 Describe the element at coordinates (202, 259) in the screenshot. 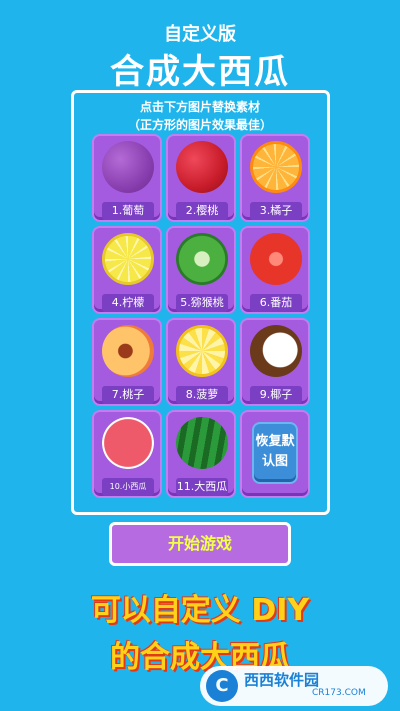

I see `kiwi-icon` at that location.